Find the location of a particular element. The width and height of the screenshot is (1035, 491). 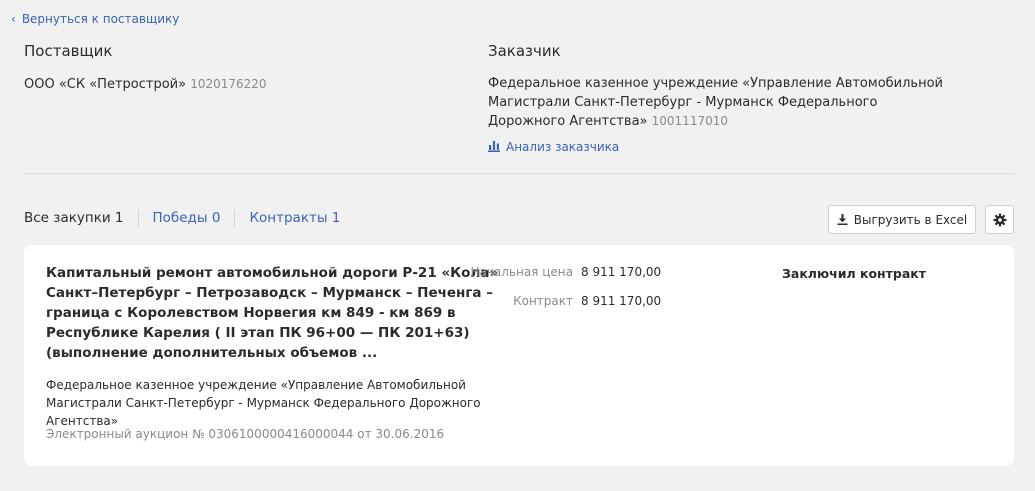

initial-price-label: Начальная цена is located at coordinates (521, 272).